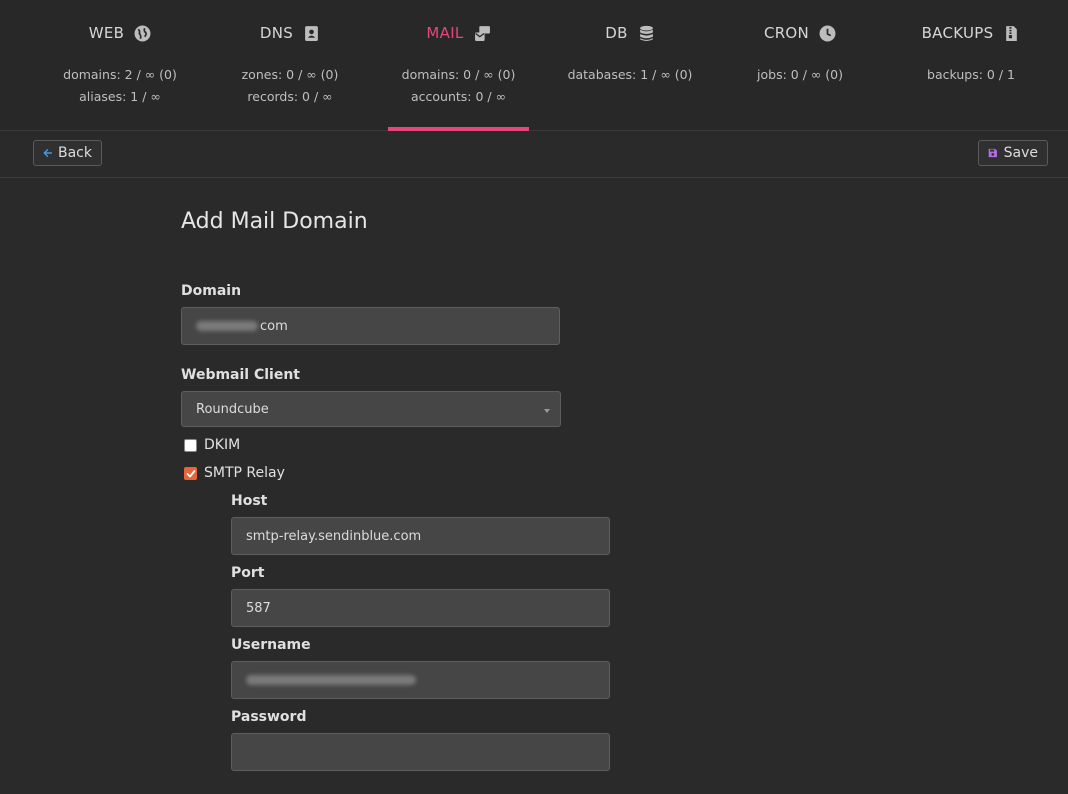 The height and width of the screenshot is (794, 1068). Describe the element at coordinates (258, 608) in the screenshot. I see `port-value: 587` at that location.